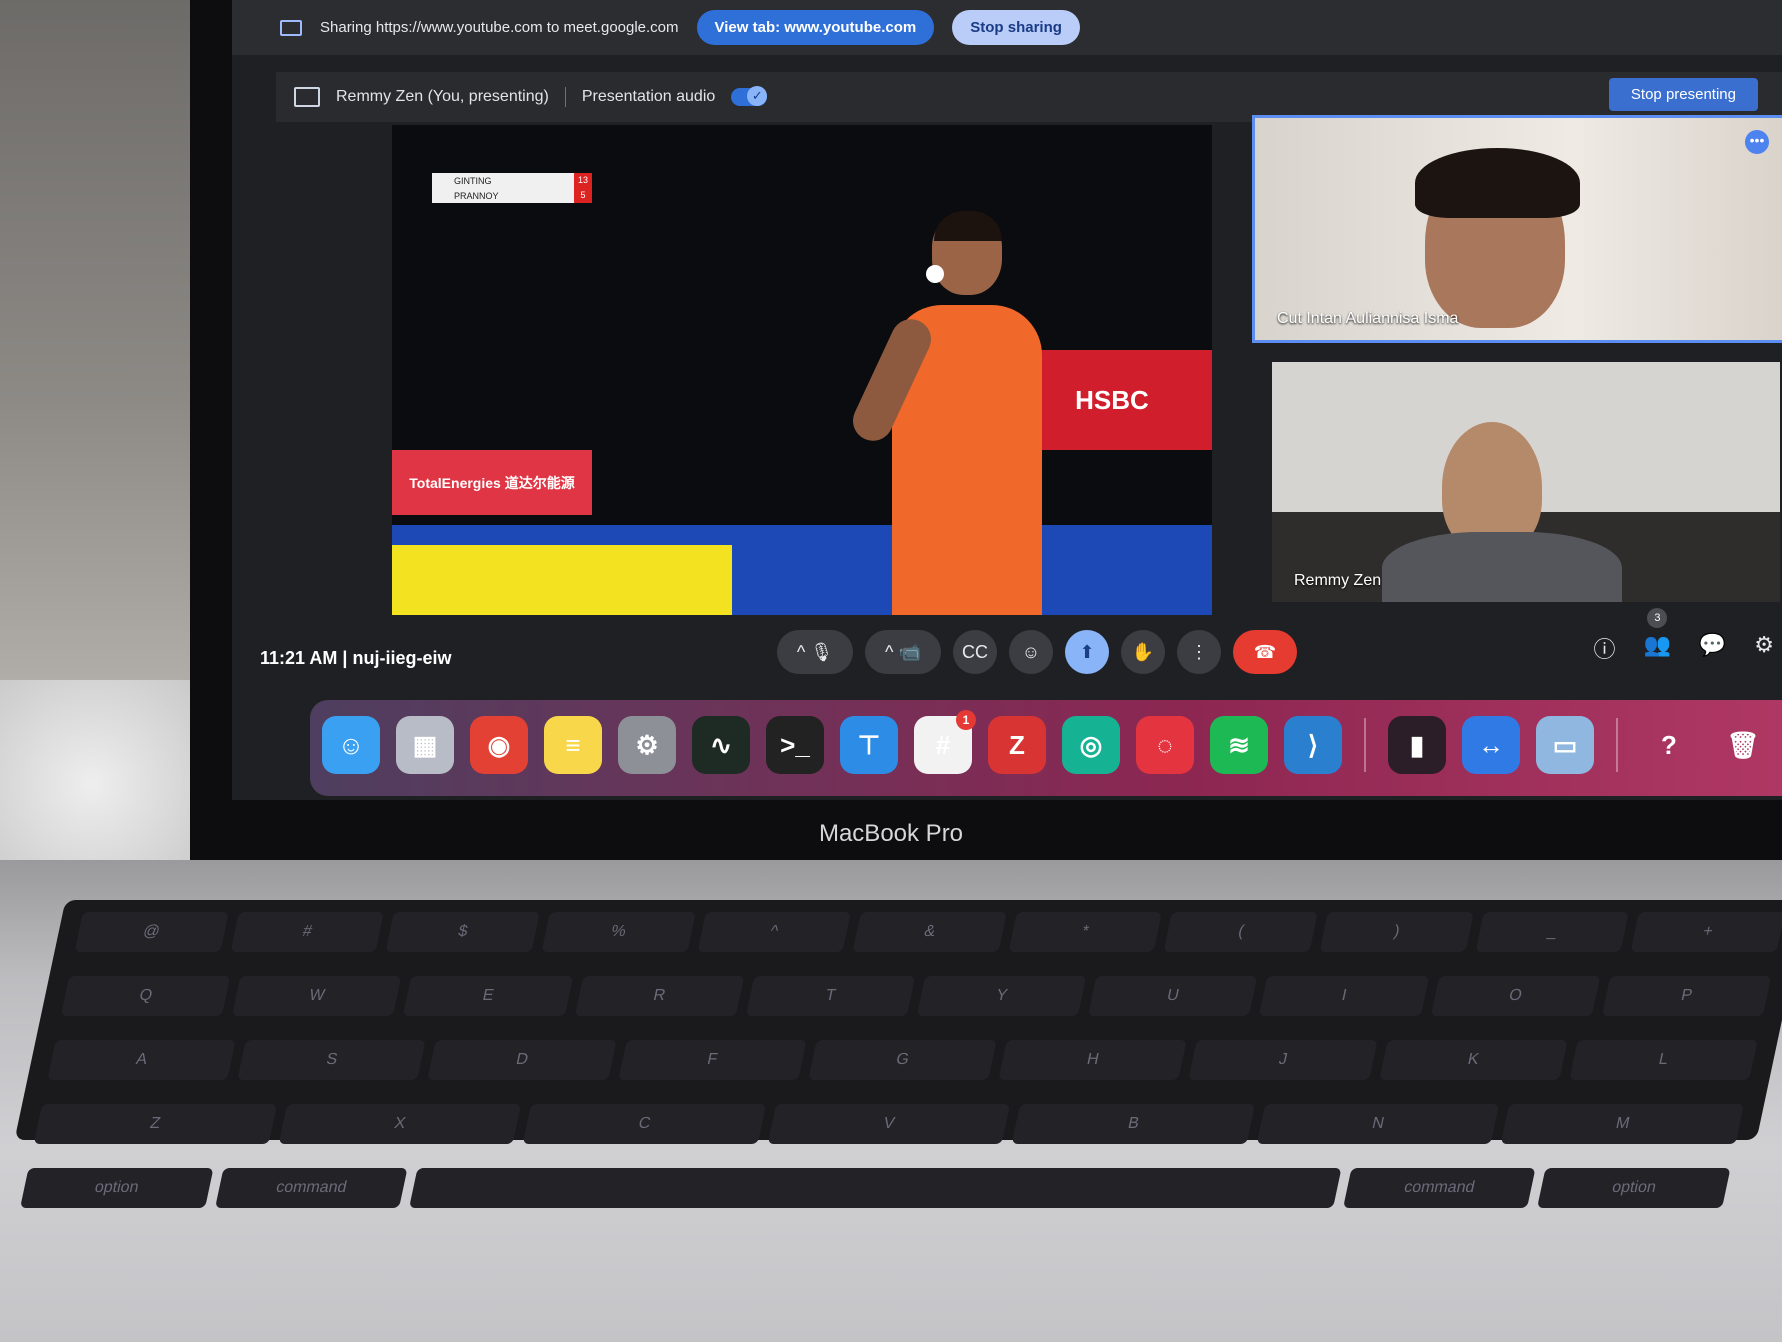  Describe the element at coordinates (902, 1060) in the screenshot. I see `keyboard-key: G` at that location.